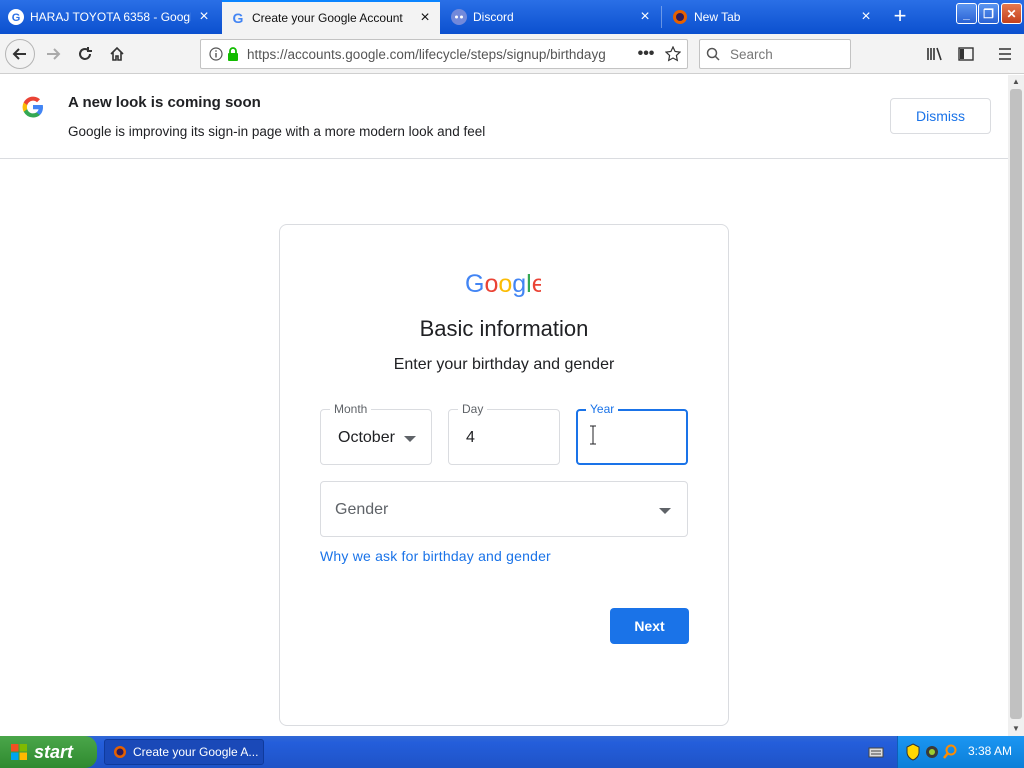  I want to click on year-label: Year, so click(602, 409).